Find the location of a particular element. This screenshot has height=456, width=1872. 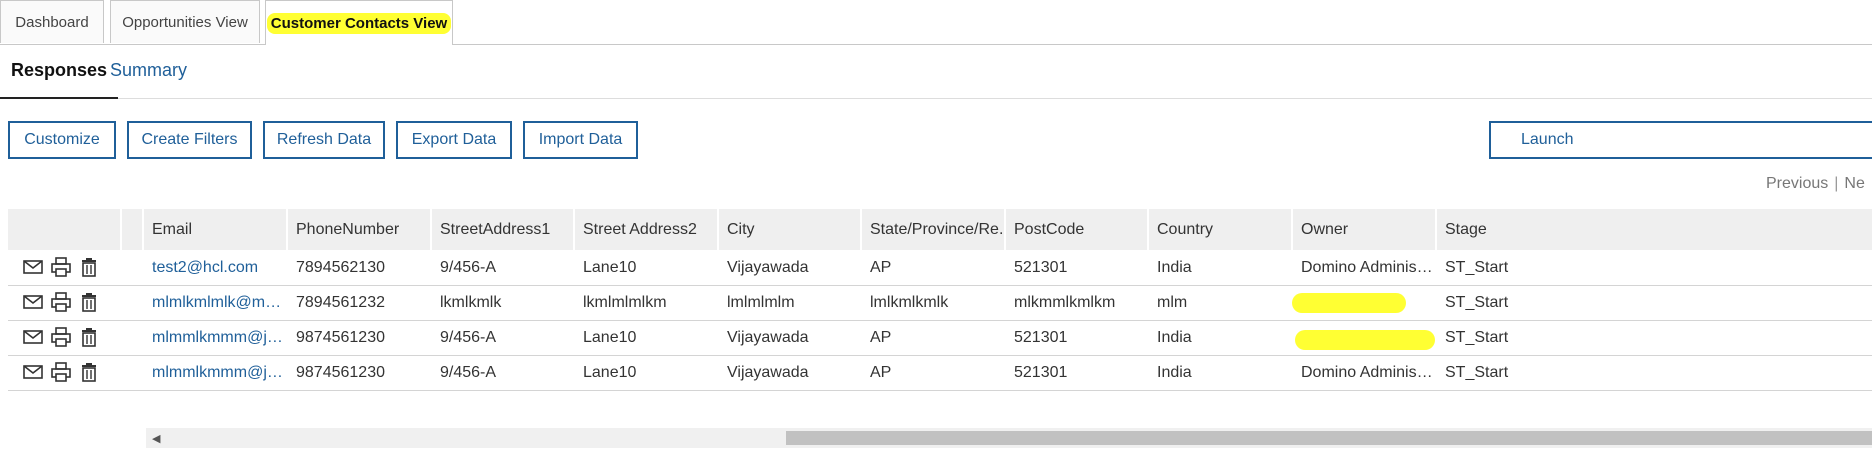

header-email: Email is located at coordinates (216, 229).